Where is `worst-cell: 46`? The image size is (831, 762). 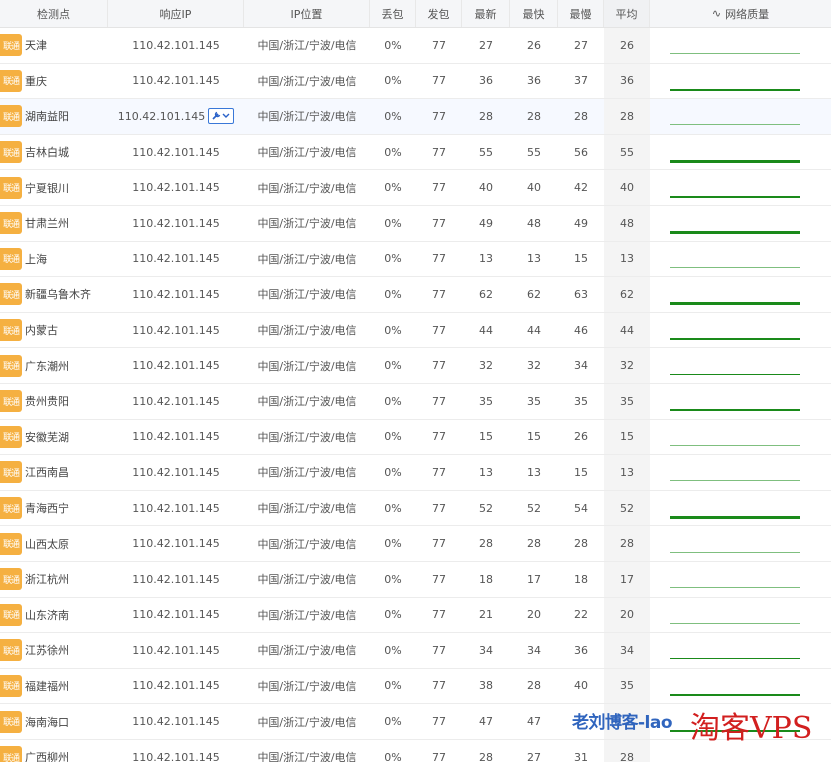
worst-cell: 46 is located at coordinates (581, 330).